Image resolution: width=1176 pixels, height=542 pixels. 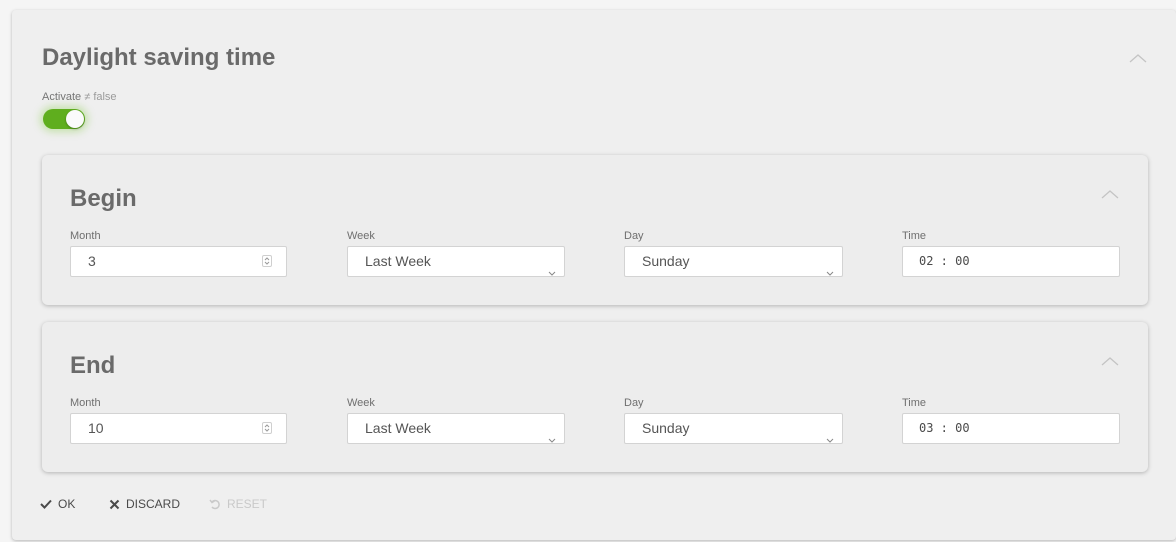 What do you see at coordinates (62, 97) in the screenshot?
I see `activate-label: Activate` at bounding box center [62, 97].